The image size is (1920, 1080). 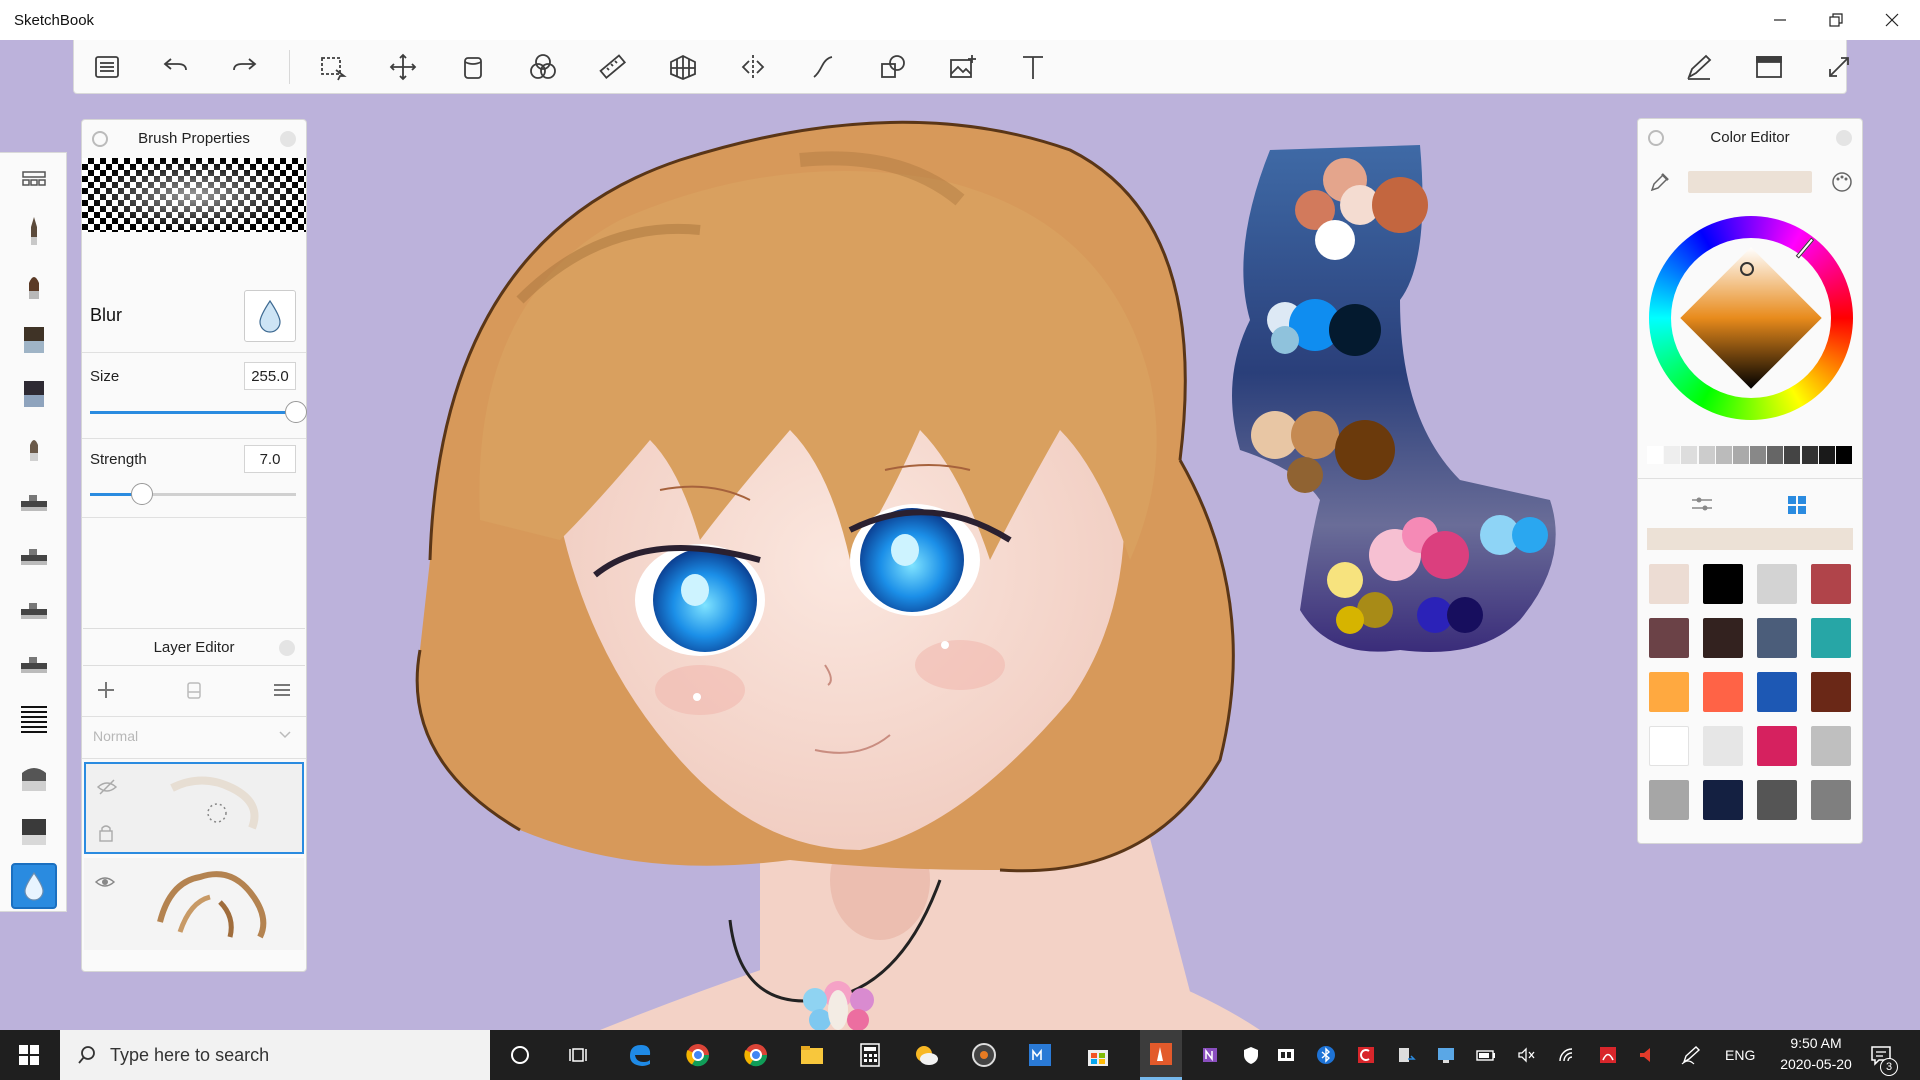 What do you see at coordinates (1751, 318) in the screenshot?
I see `color-wheel` at bounding box center [1751, 318].